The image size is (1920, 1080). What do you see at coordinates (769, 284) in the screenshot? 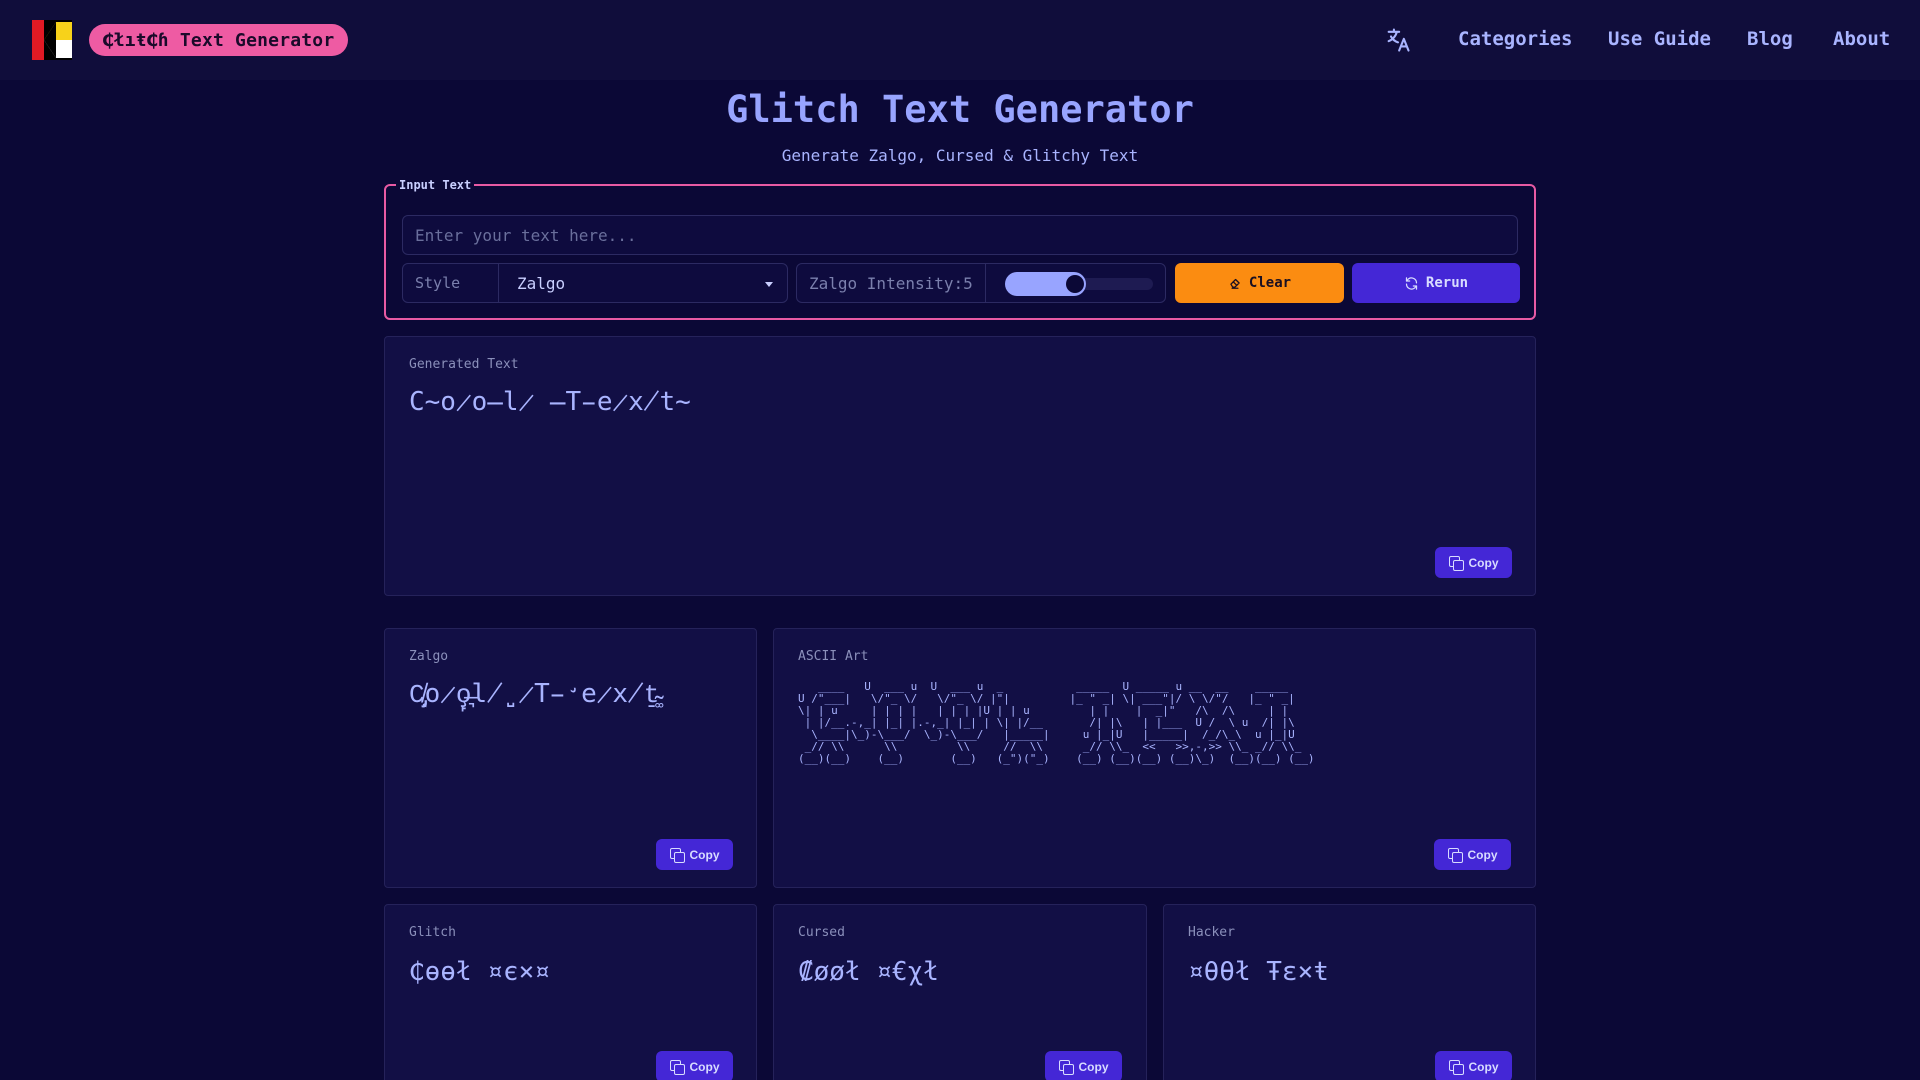
I see `chevron-down-icon` at bounding box center [769, 284].